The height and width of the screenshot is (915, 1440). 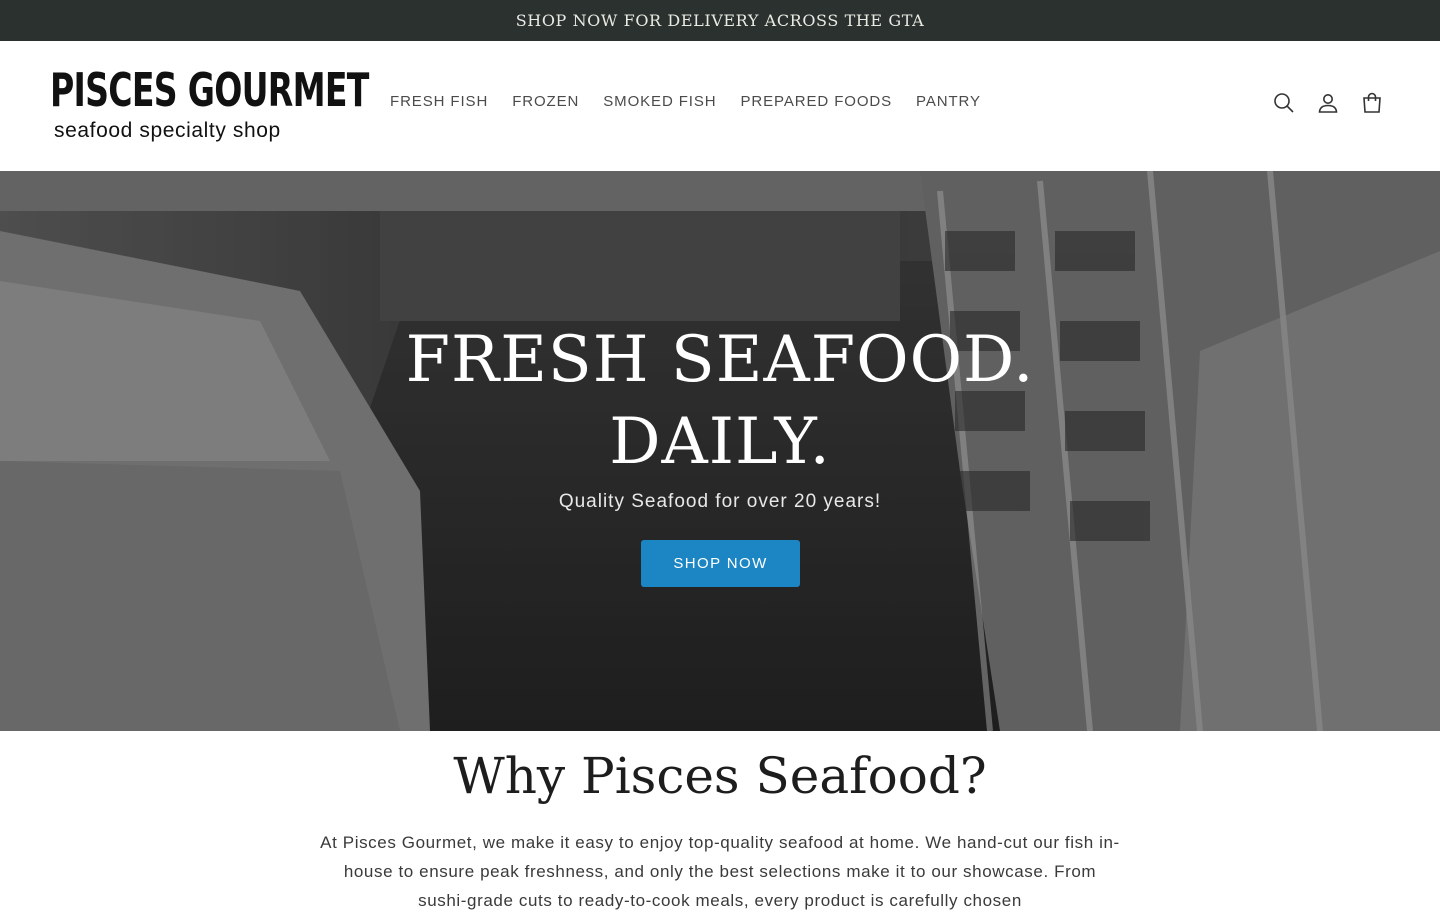 What do you see at coordinates (545, 101) in the screenshot?
I see `nav-item-frozen: FROZEN` at bounding box center [545, 101].